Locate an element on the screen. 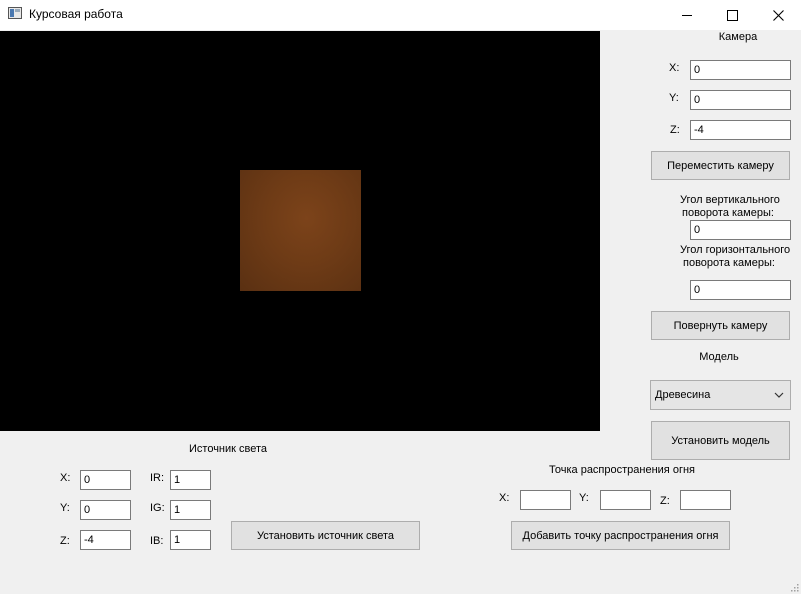 Image resolution: width=801 pixels, height=594 pixels. chevron-down-icon is located at coordinates (779, 395).